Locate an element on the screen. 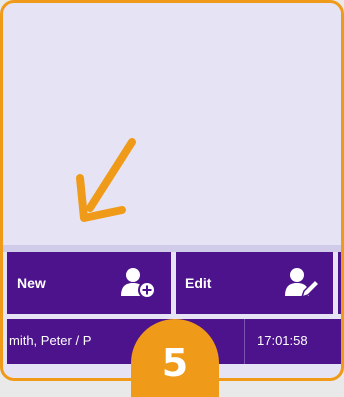 Image resolution: width=344 pixels, height=397 pixels. record-name: mith, Peter / P is located at coordinates (50, 340).